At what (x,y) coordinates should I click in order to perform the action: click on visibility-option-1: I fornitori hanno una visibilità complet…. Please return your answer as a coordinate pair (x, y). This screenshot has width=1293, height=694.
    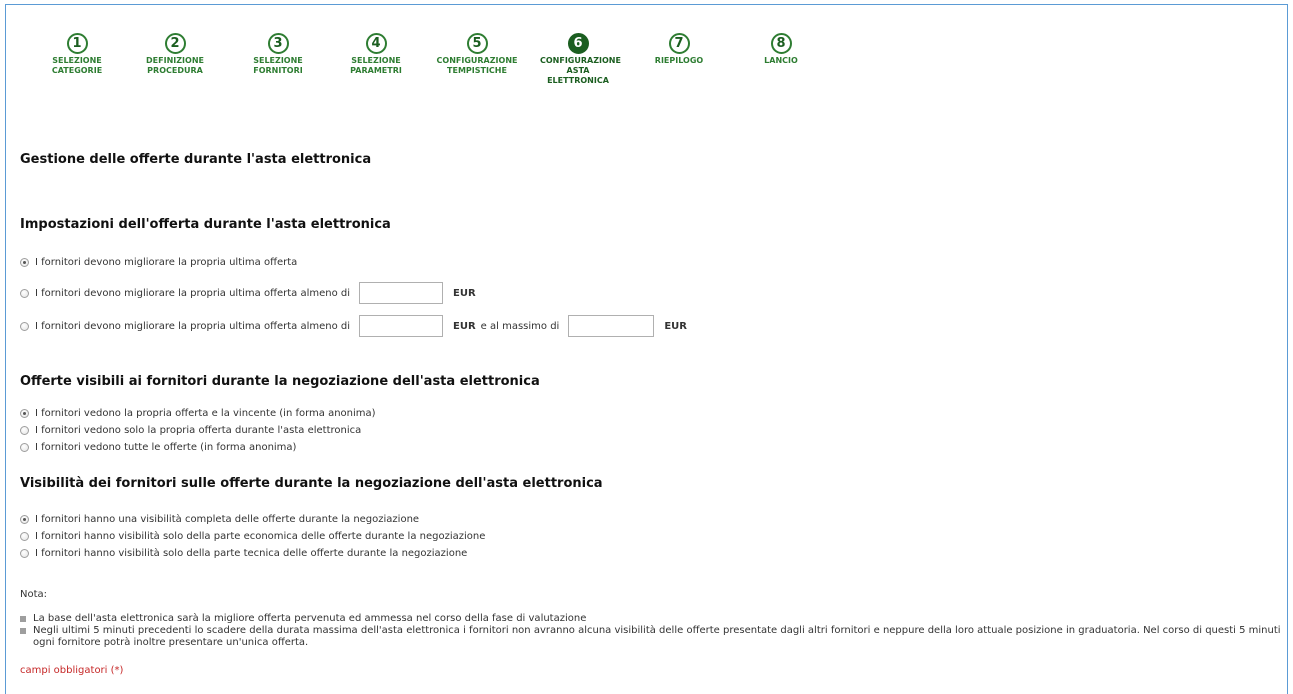
    Looking at the image, I should click on (219, 519).